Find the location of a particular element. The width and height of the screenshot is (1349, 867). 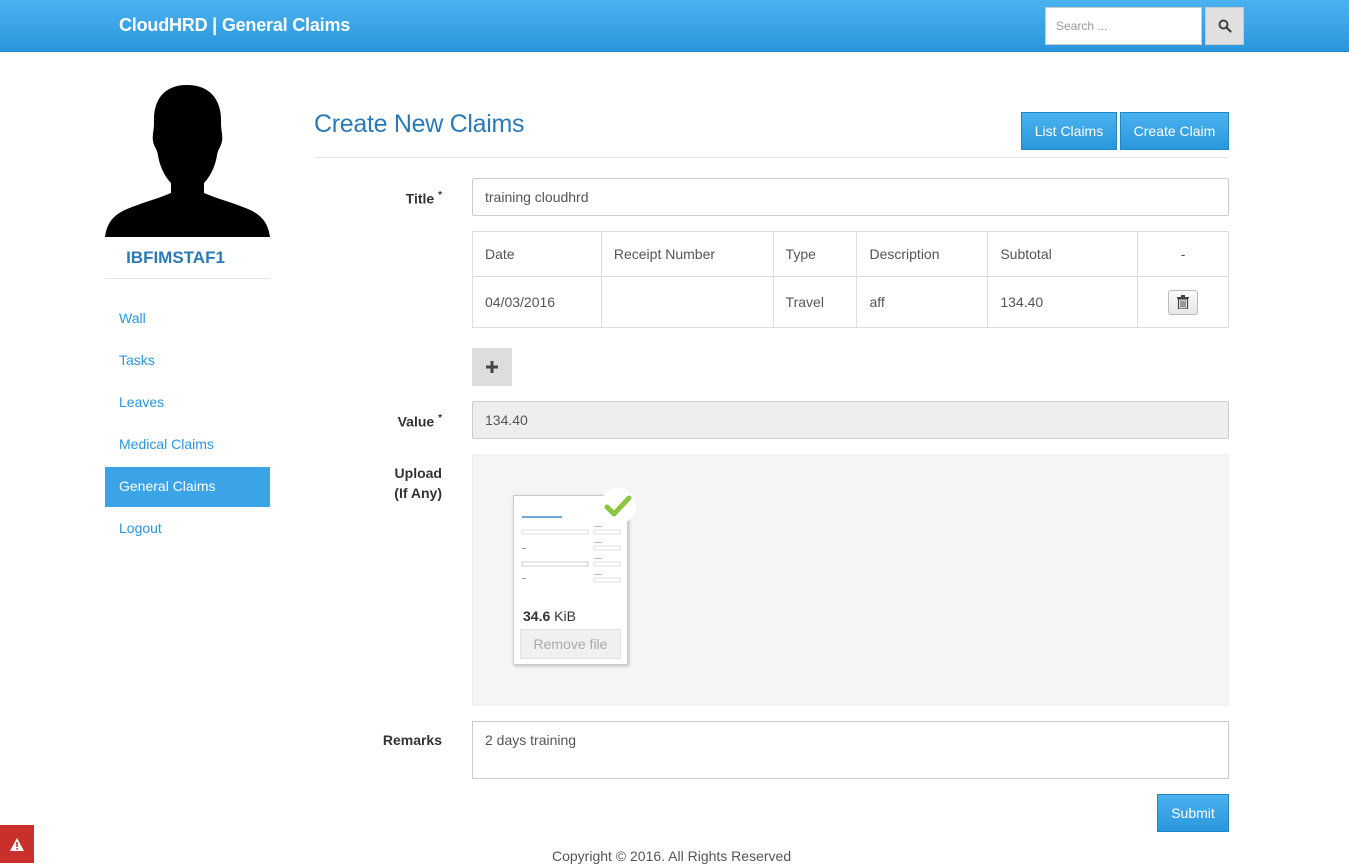

search-button is located at coordinates (1224, 26).